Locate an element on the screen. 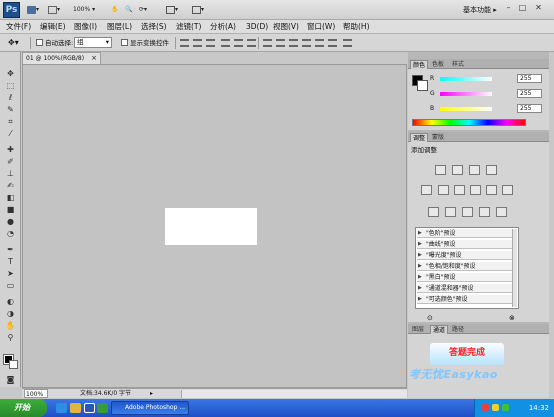  preset-levels: "色阶"预设 is located at coordinates (466, 233).